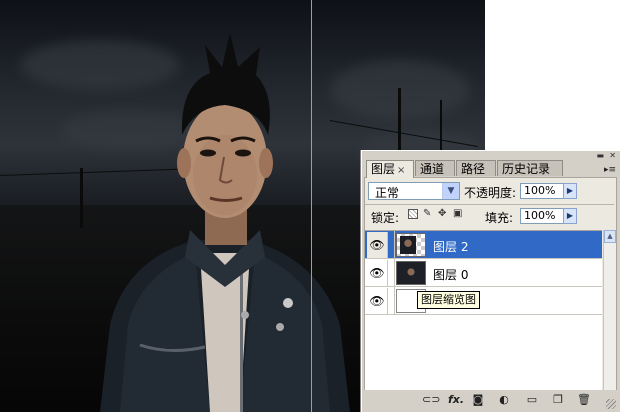 The height and width of the screenshot is (412, 620). Describe the element at coordinates (408, 245) in the screenshot. I see `thumbnail-image` at that location.